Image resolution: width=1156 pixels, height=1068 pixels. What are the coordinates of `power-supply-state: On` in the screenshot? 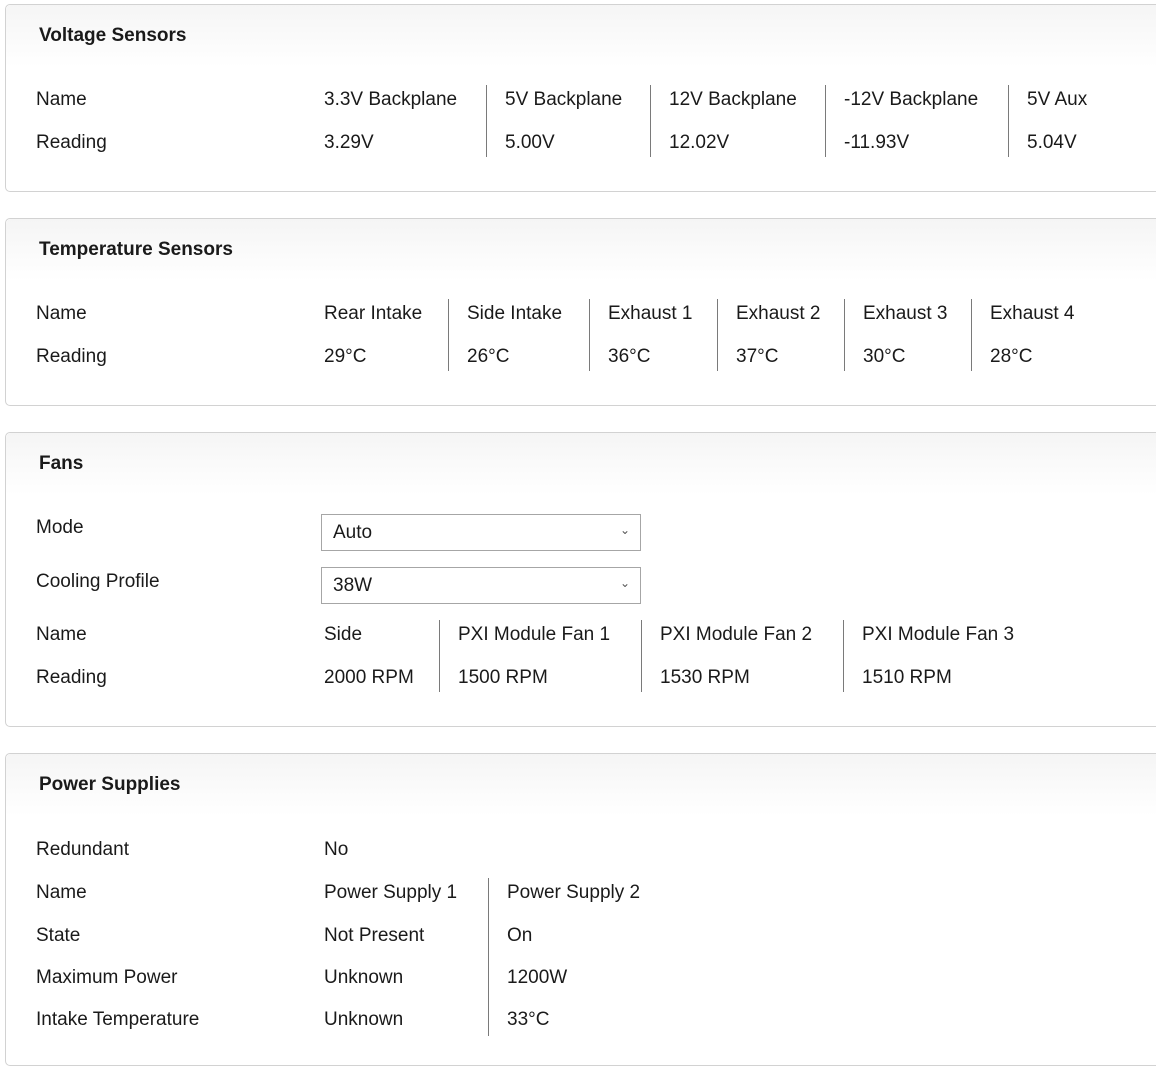 It's located at (520, 935).